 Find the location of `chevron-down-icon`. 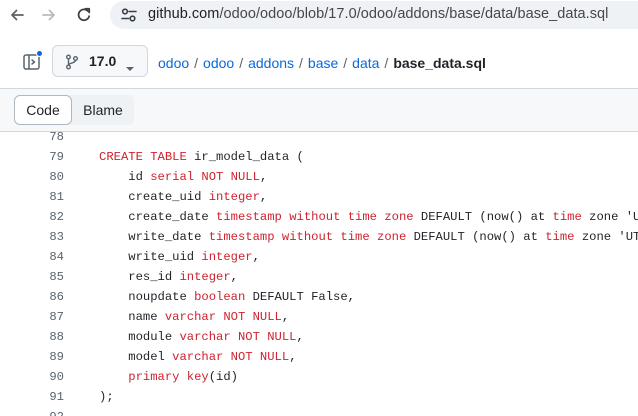

chevron-down-icon is located at coordinates (130, 68).